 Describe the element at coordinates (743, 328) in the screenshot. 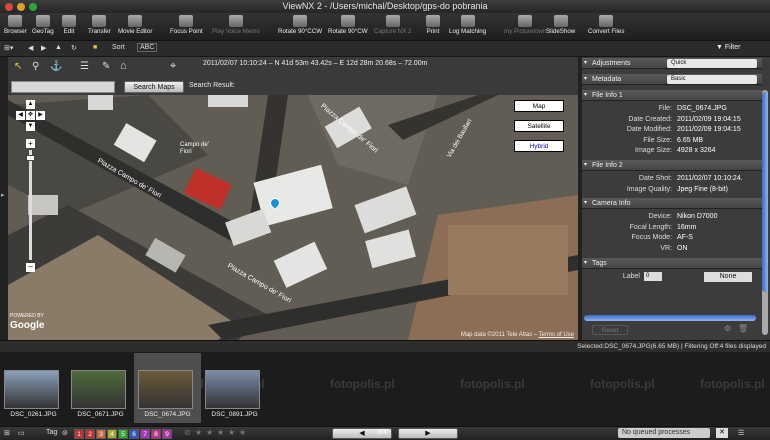

I see `trash-icon: 🗑` at that location.